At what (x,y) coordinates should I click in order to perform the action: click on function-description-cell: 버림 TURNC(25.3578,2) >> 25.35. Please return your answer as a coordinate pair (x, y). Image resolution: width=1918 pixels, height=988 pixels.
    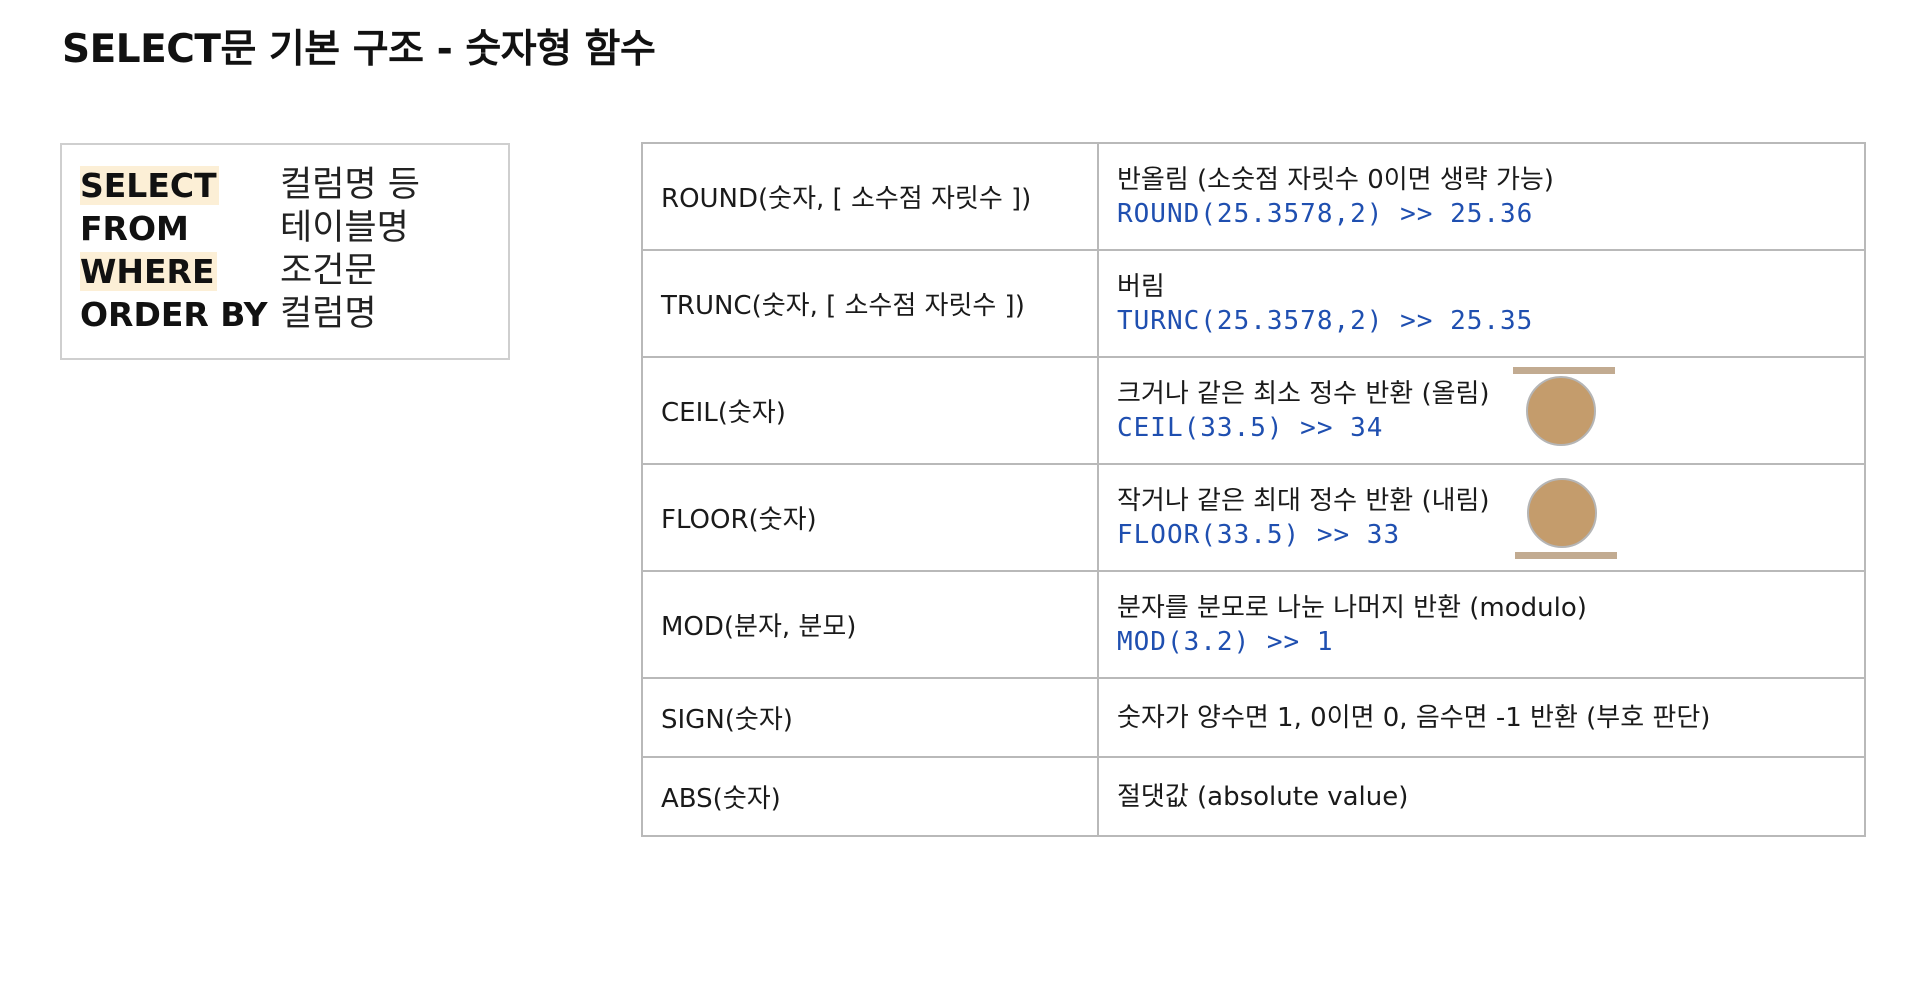
    Looking at the image, I should click on (1481, 303).